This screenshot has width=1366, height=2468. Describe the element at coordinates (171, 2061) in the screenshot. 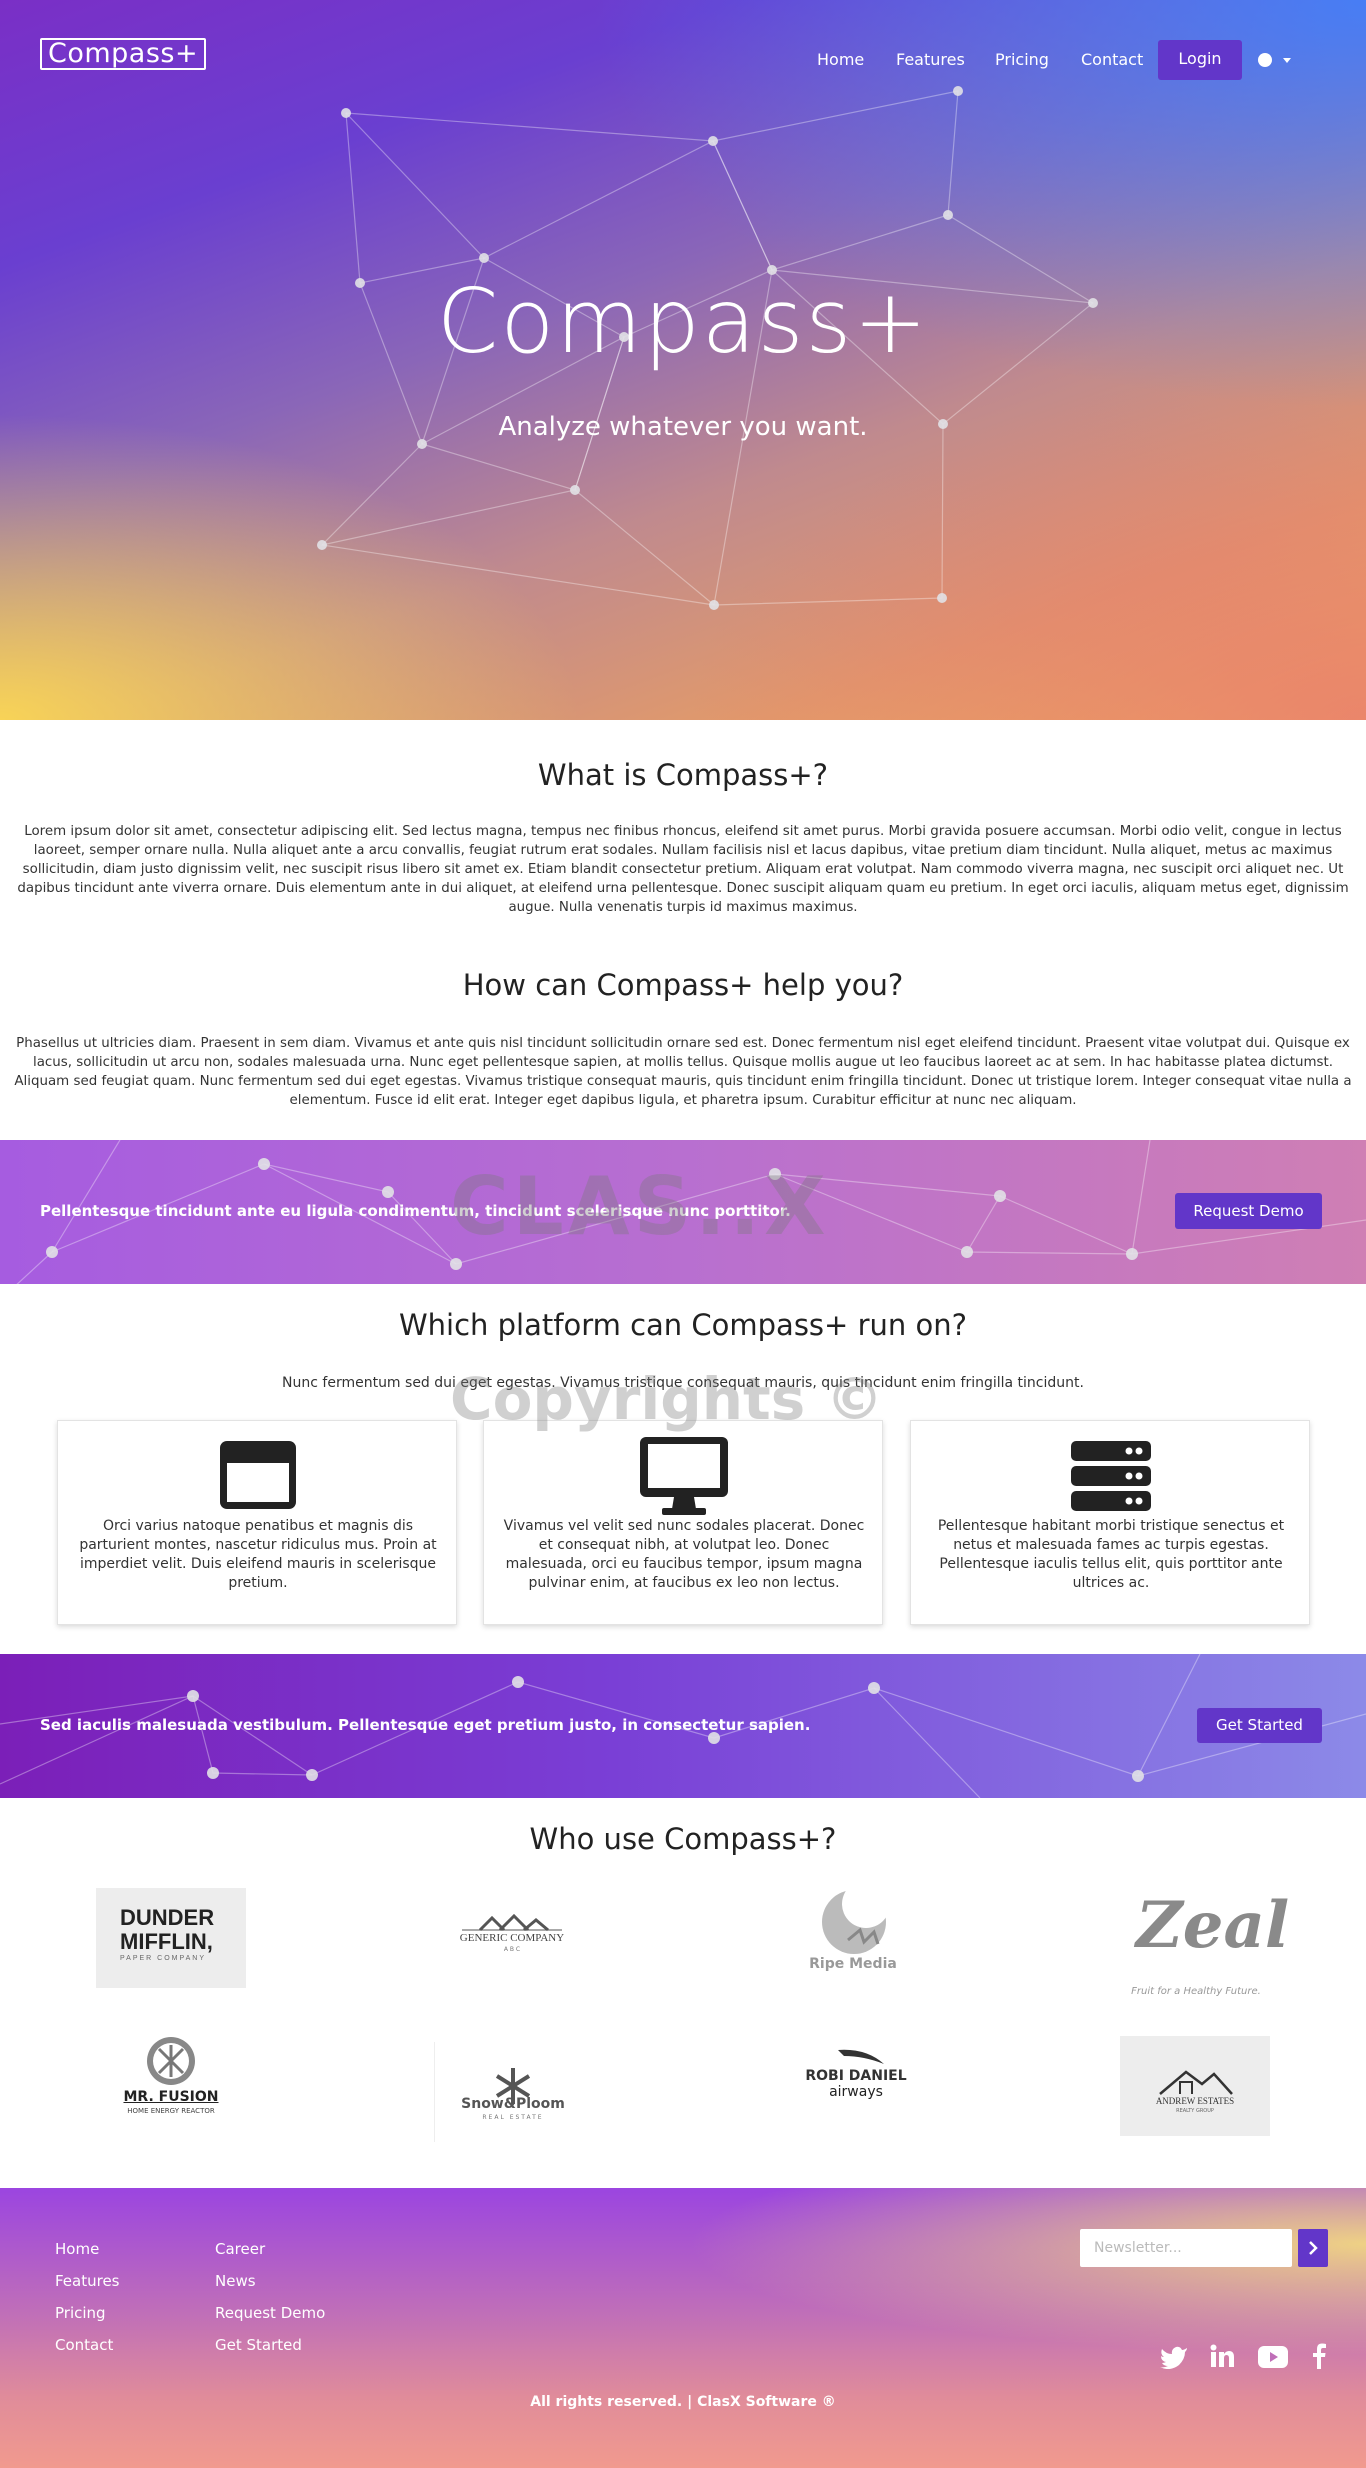

I see `fusion-reactor-icon` at that location.